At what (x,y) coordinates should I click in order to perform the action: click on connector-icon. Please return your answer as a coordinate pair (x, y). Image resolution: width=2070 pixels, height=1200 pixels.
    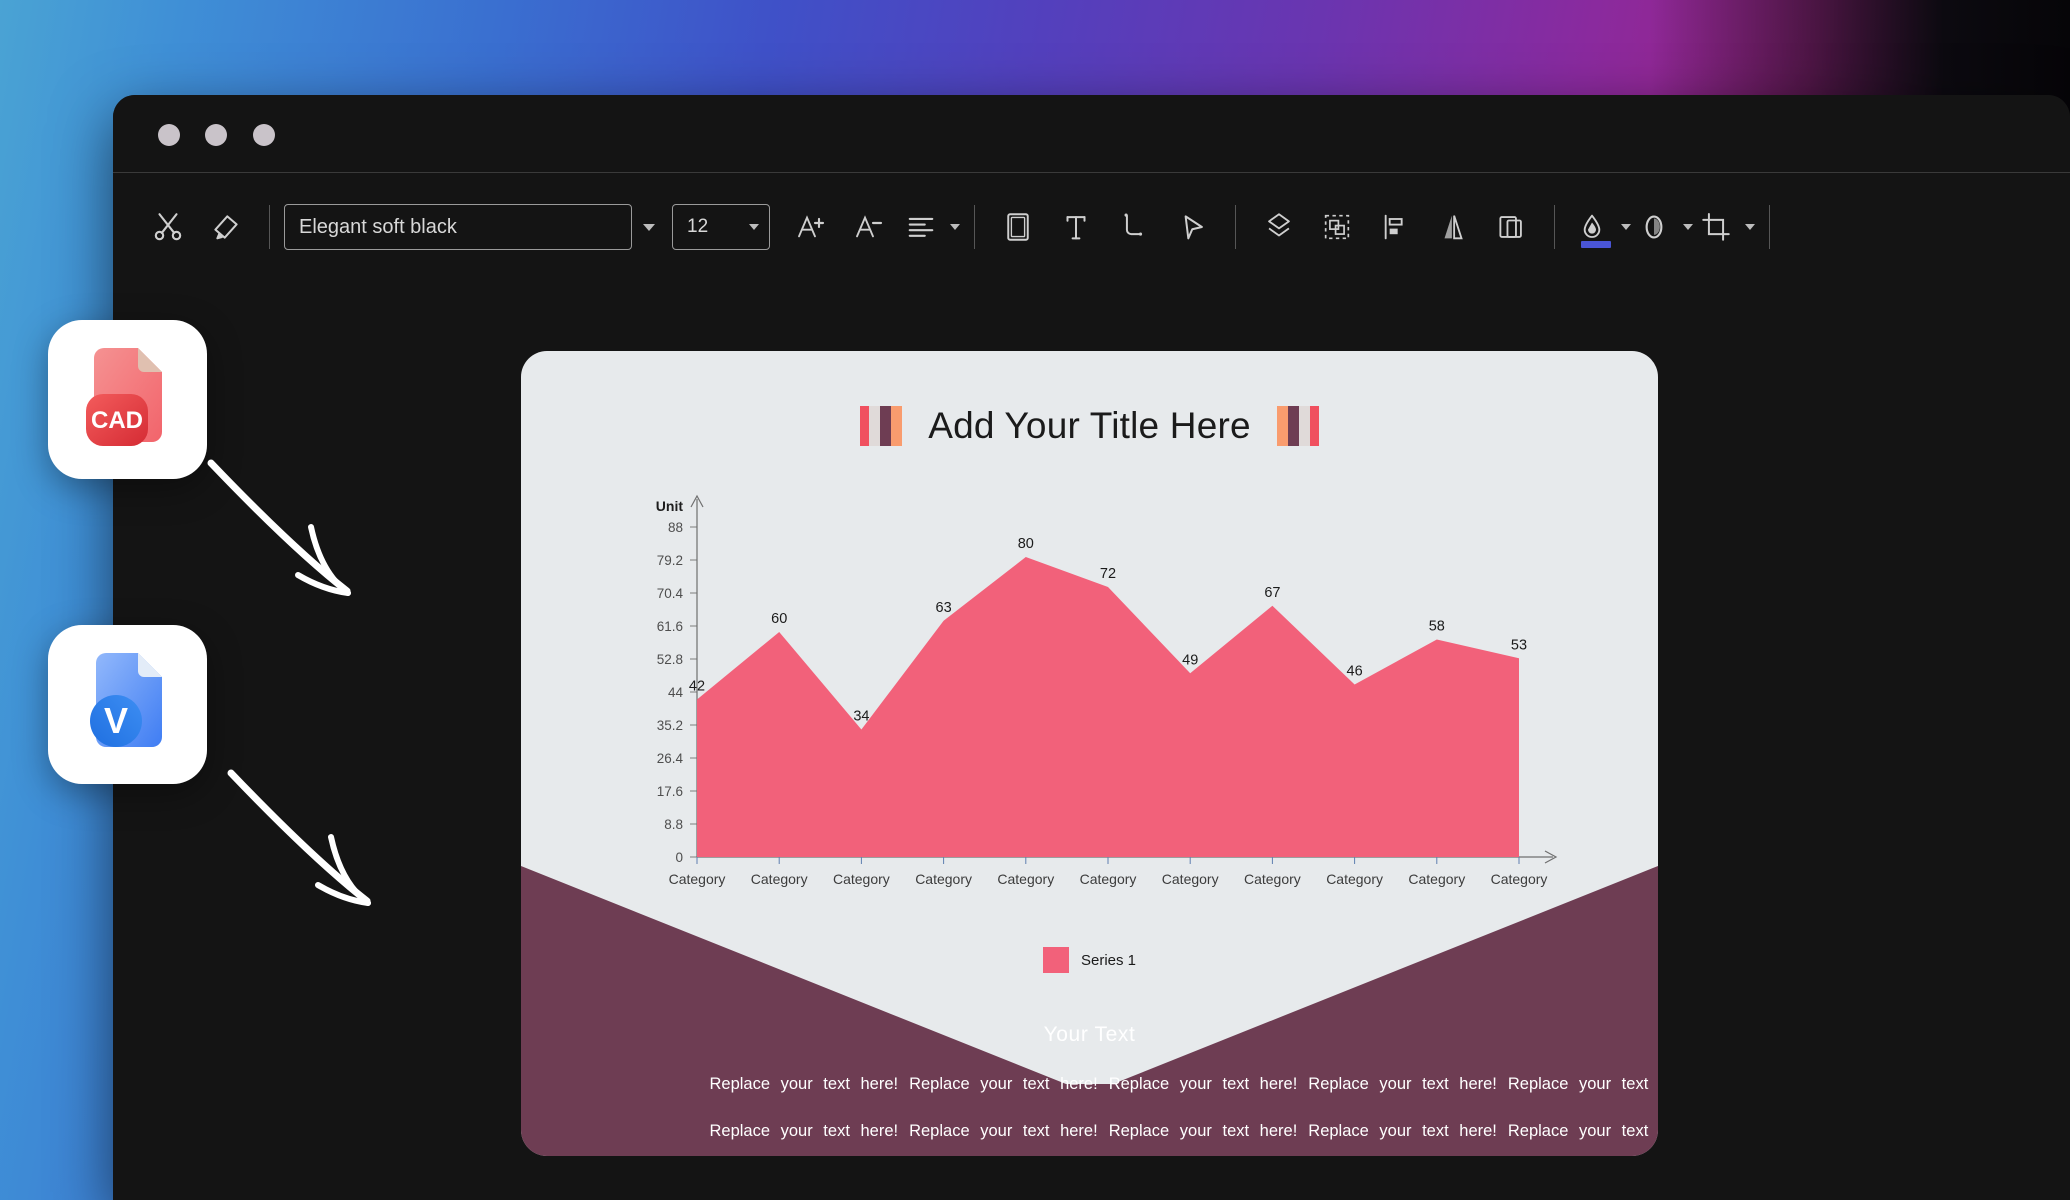
    Looking at the image, I should click on (1134, 227).